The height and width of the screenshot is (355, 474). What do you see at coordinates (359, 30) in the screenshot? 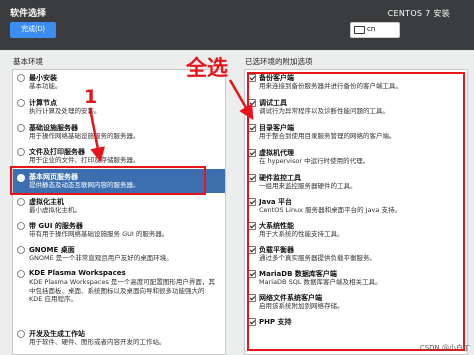
I see `keyboard-icon` at bounding box center [359, 30].